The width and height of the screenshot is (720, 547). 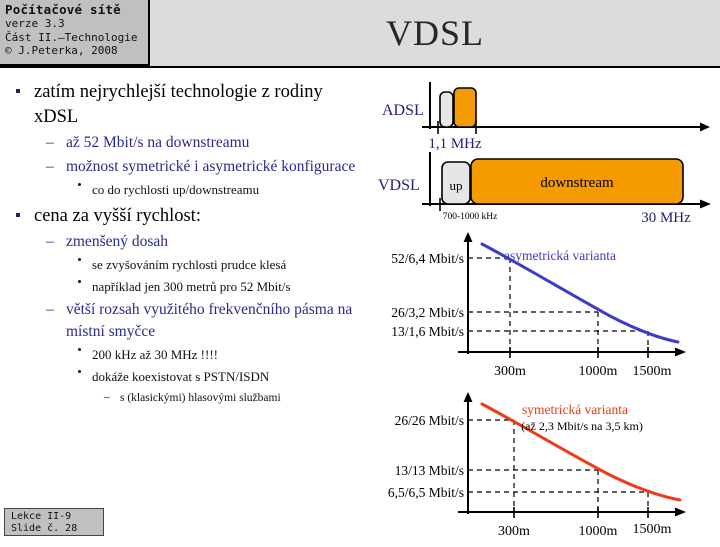 I want to click on list-item-label: s (klasickými) hlasovými službami, so click(x=200, y=398).